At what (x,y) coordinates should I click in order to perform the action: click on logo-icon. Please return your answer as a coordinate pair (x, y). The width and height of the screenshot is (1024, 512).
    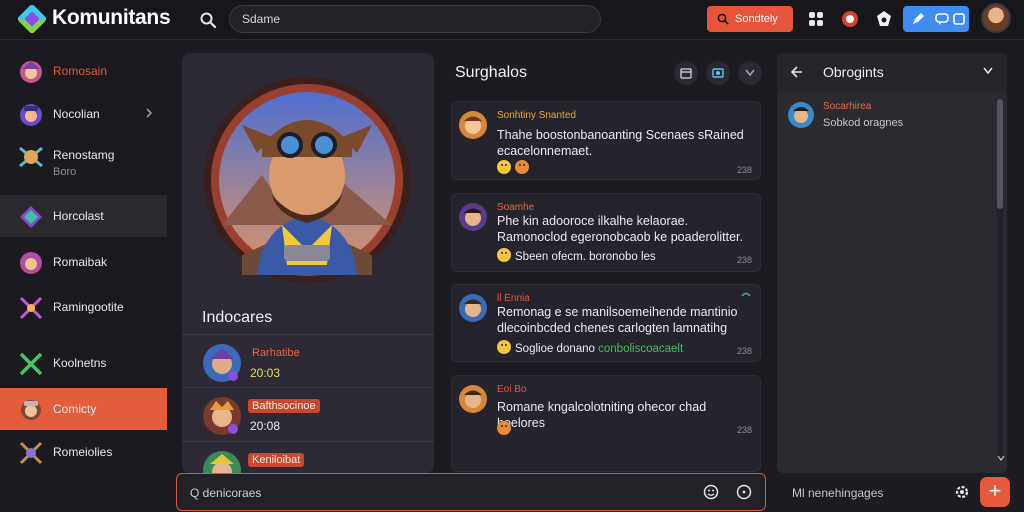
    Looking at the image, I should click on (32, 19).